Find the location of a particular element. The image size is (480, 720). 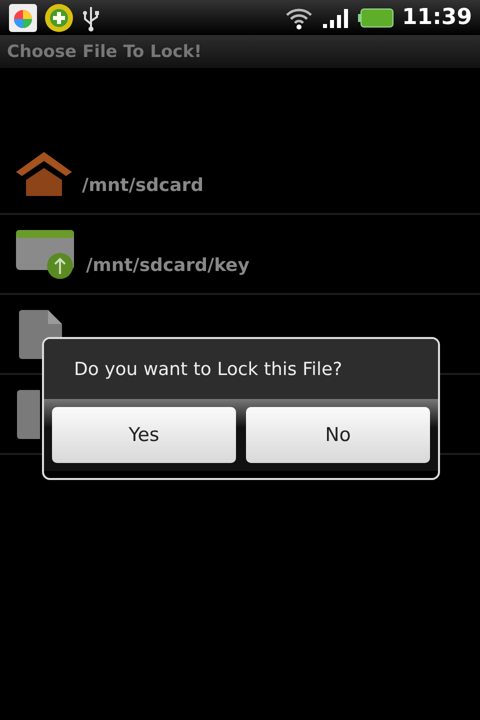

battery-icon is located at coordinates (376, 18).